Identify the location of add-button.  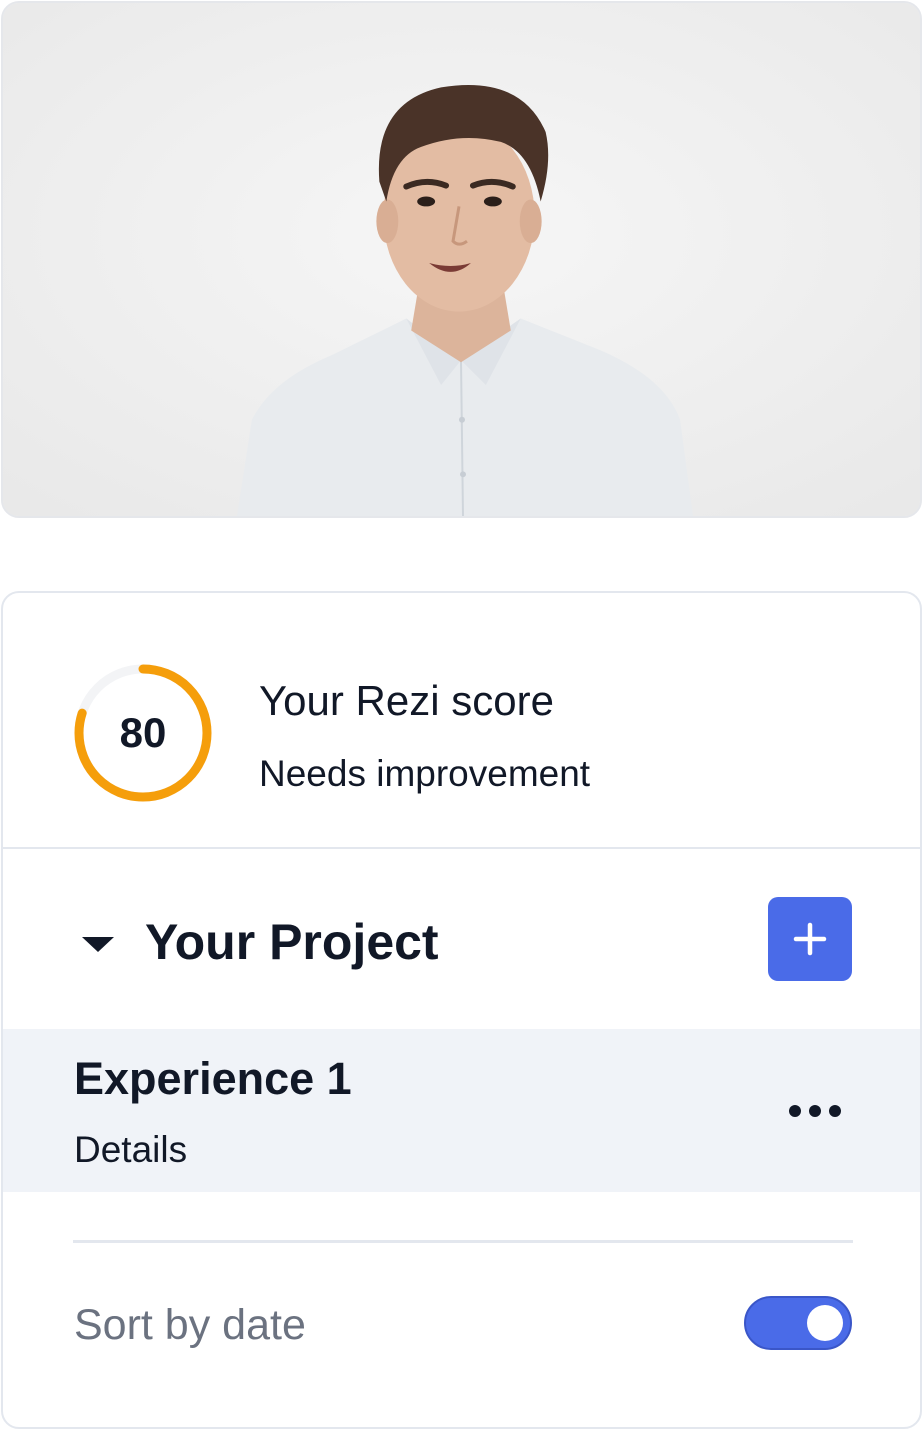
(810, 939).